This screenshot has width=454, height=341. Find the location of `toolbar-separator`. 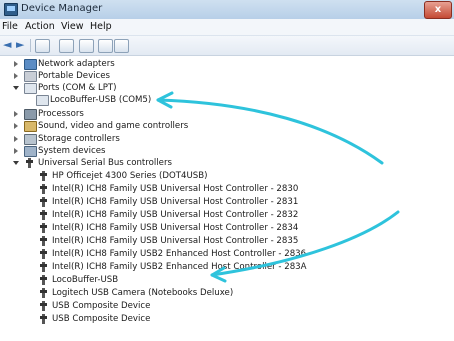

toolbar-separator is located at coordinates (30, 45).